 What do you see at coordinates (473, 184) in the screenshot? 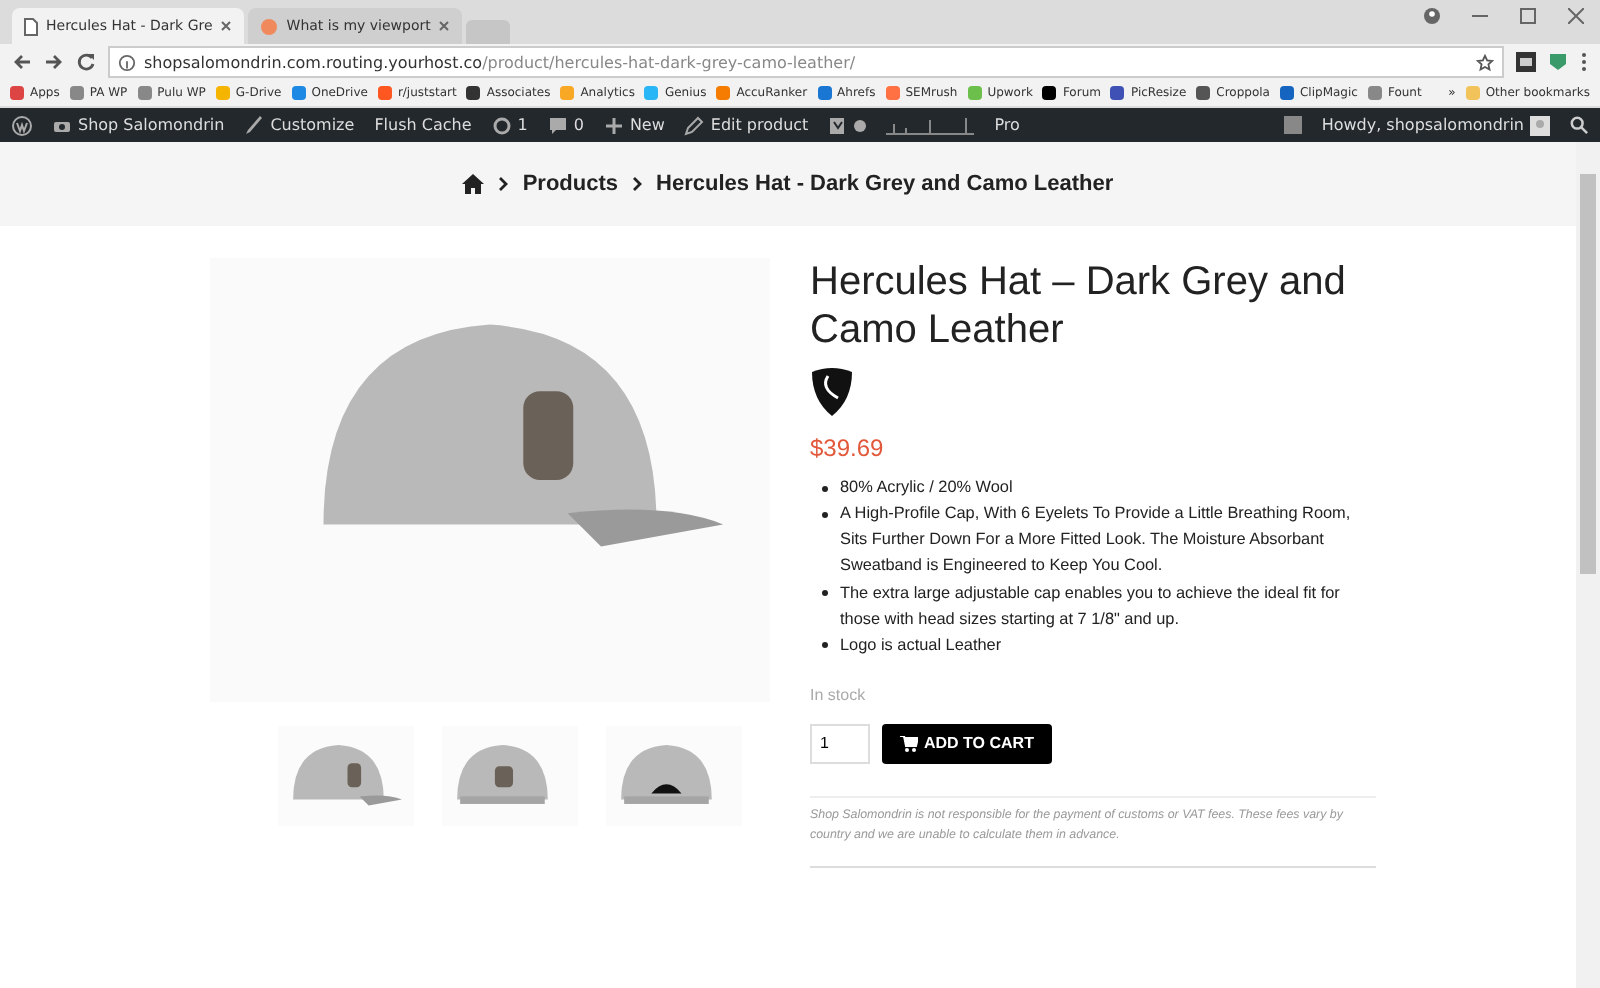
I see `home-icon` at bounding box center [473, 184].